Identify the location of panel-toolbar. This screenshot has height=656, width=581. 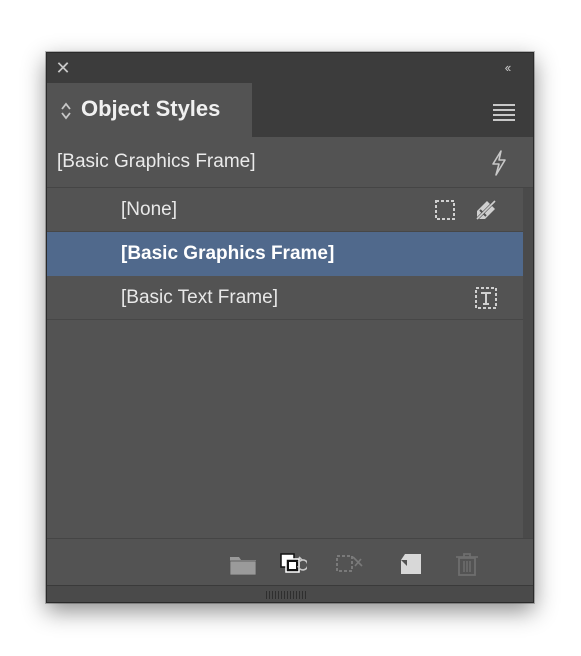
(290, 562).